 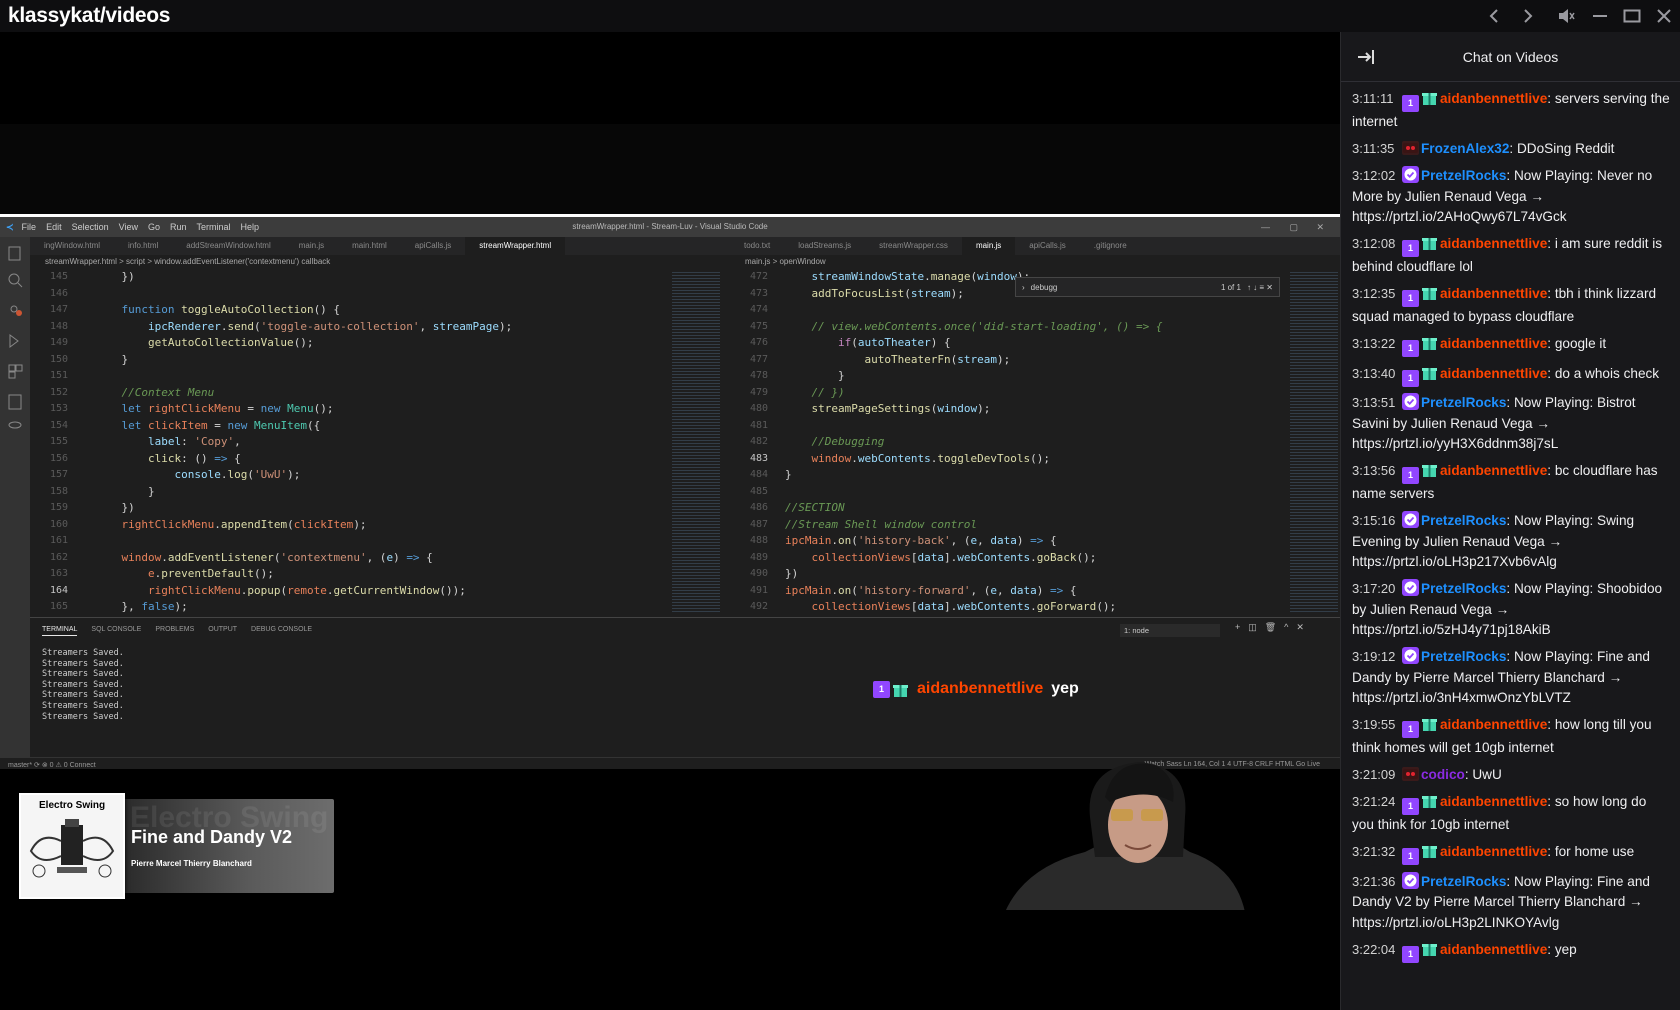 I want to click on menu-view: View, so click(x=128, y=227).